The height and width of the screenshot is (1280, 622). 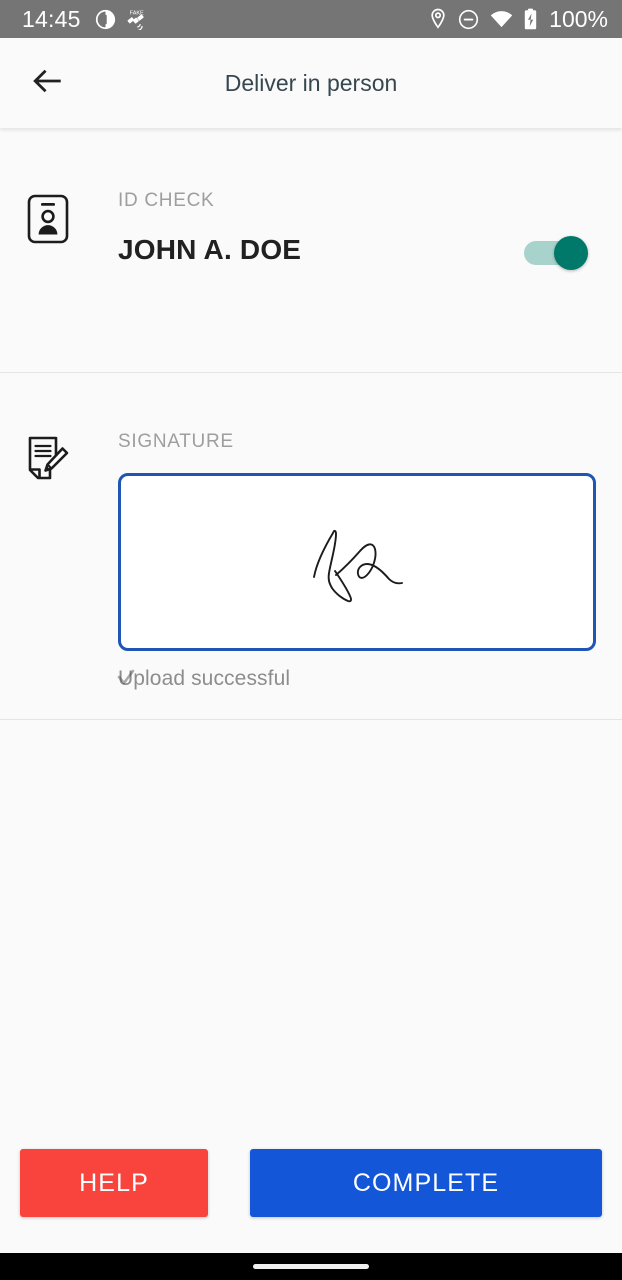 What do you see at coordinates (335, 228) in the screenshot?
I see `id-check-body: ID CHECK JOHN A. DOE` at bounding box center [335, 228].